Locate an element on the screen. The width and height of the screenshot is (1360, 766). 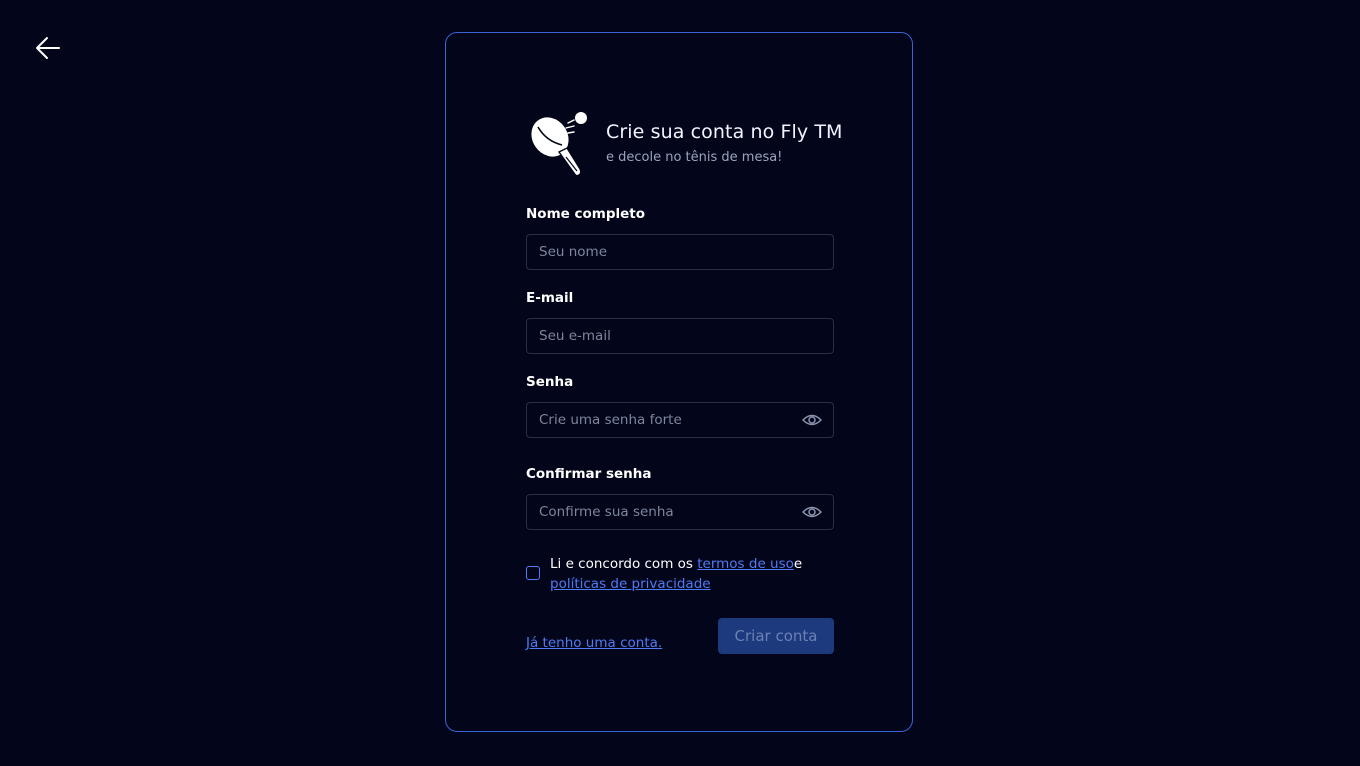
confirm-password-field is located at coordinates (680, 512).